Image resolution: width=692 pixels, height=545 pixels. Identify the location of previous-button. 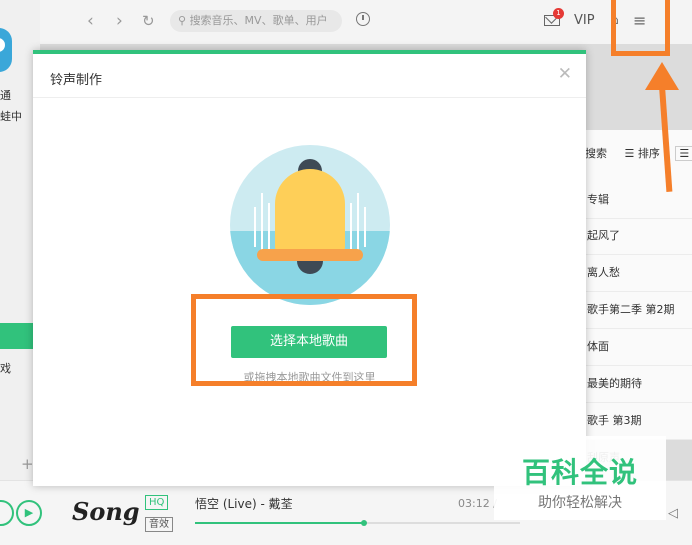
(7, 513).